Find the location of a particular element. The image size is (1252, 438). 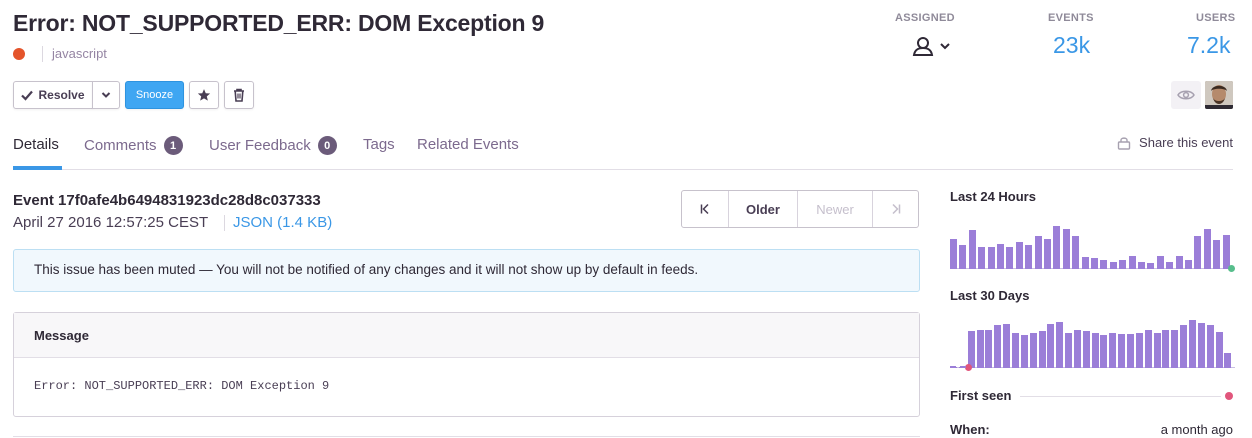

comments-count-badge: 1 is located at coordinates (173, 145).